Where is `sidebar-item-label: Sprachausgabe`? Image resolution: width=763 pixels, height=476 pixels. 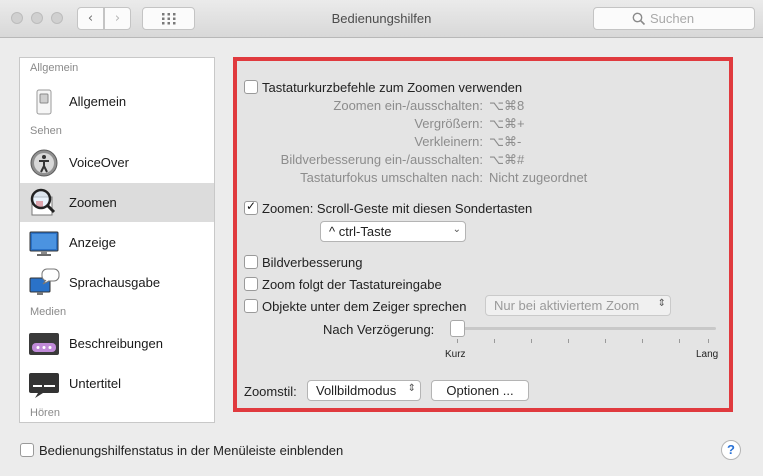
sidebar-item-label: Sprachausgabe is located at coordinates (115, 282).